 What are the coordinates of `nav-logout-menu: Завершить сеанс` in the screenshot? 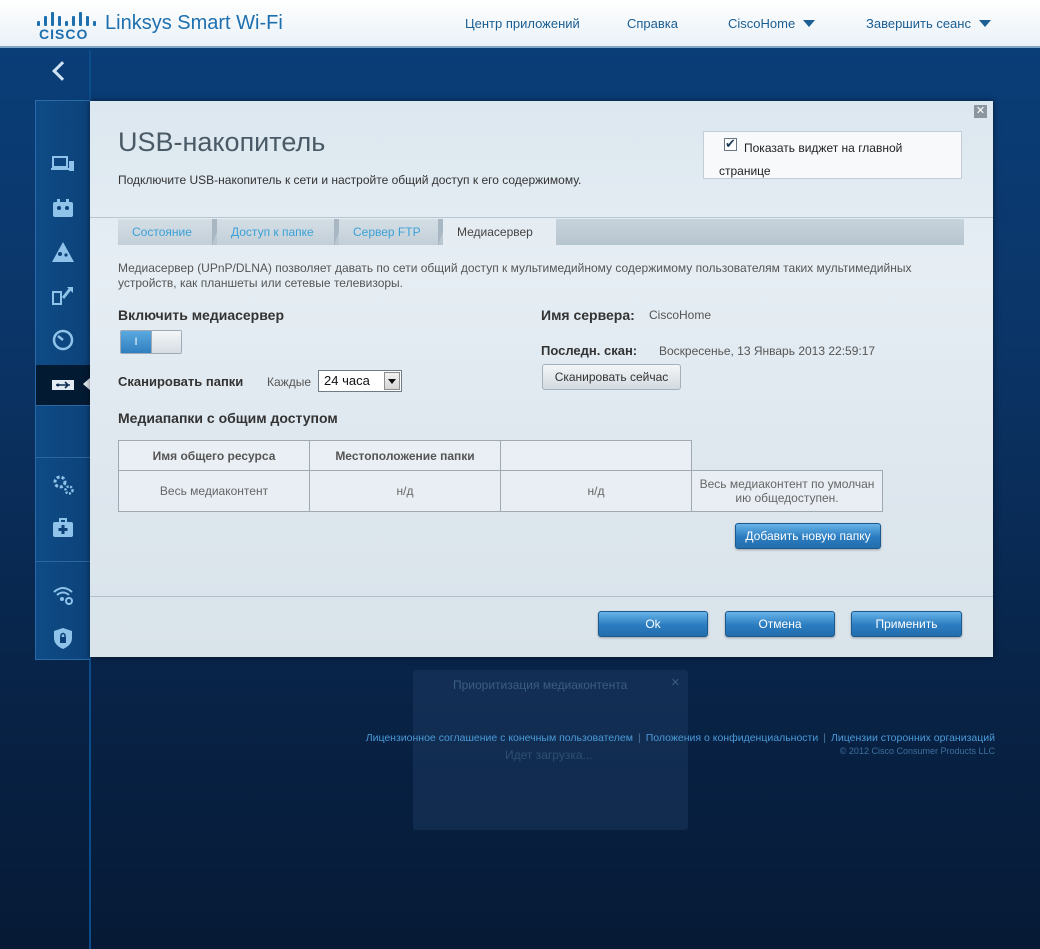 It's located at (928, 23).